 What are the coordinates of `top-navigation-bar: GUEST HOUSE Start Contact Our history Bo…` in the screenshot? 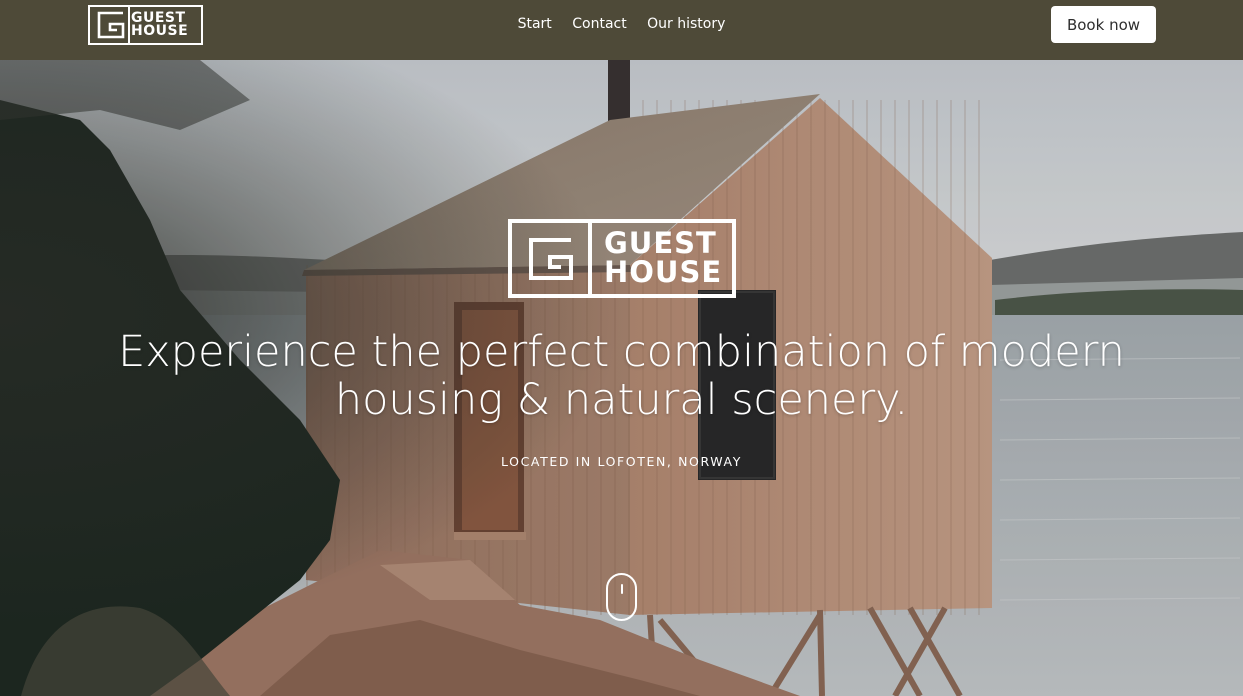 It's located at (621, 30).